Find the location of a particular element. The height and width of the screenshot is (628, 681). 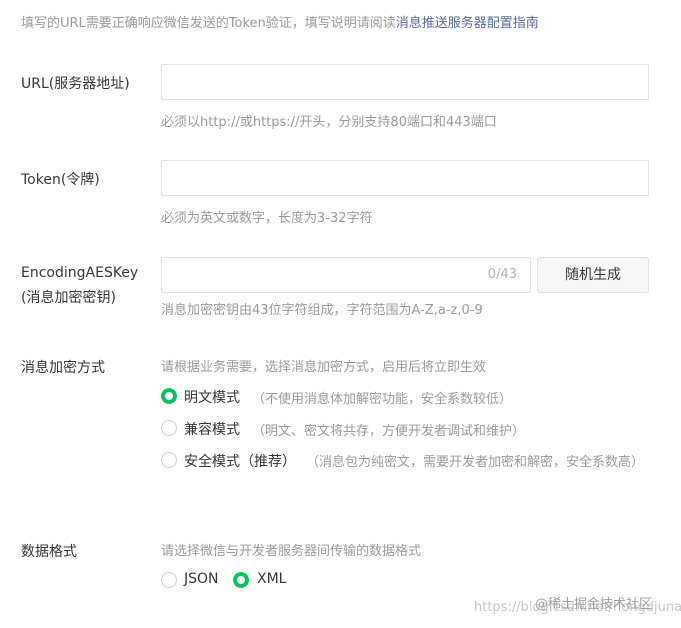

compatible-mode-desc: （明文、密文将共存，方便开发者调试和维护） is located at coordinates (389, 431).